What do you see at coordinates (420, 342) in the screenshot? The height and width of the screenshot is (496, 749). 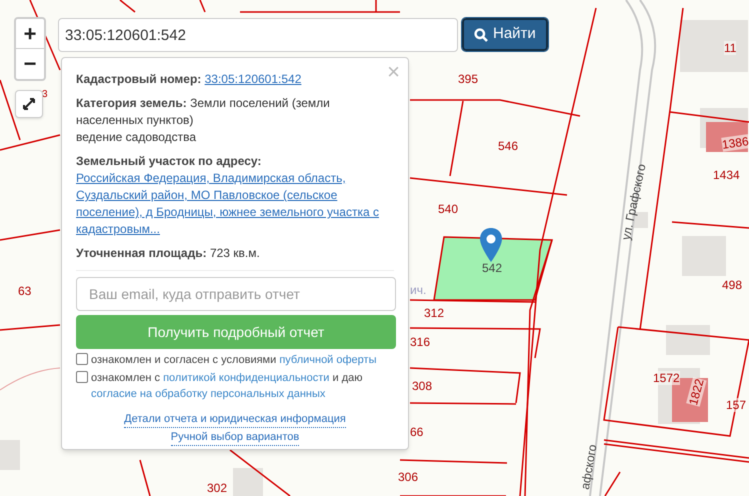 I see `parcel-number: 316` at bounding box center [420, 342].